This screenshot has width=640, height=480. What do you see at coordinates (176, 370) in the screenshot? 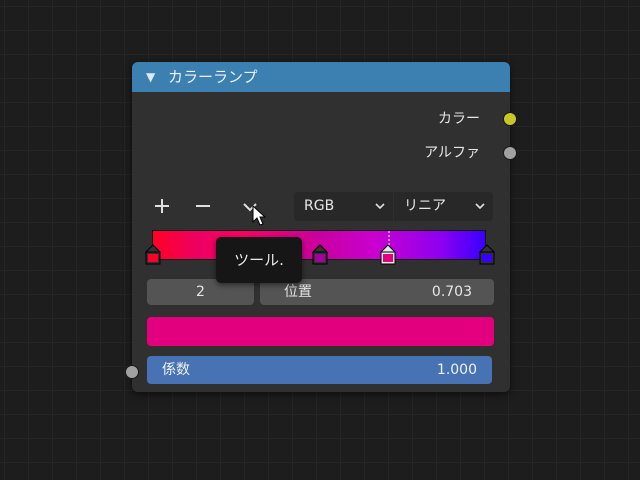
I see `factor-label: 係数` at bounding box center [176, 370].